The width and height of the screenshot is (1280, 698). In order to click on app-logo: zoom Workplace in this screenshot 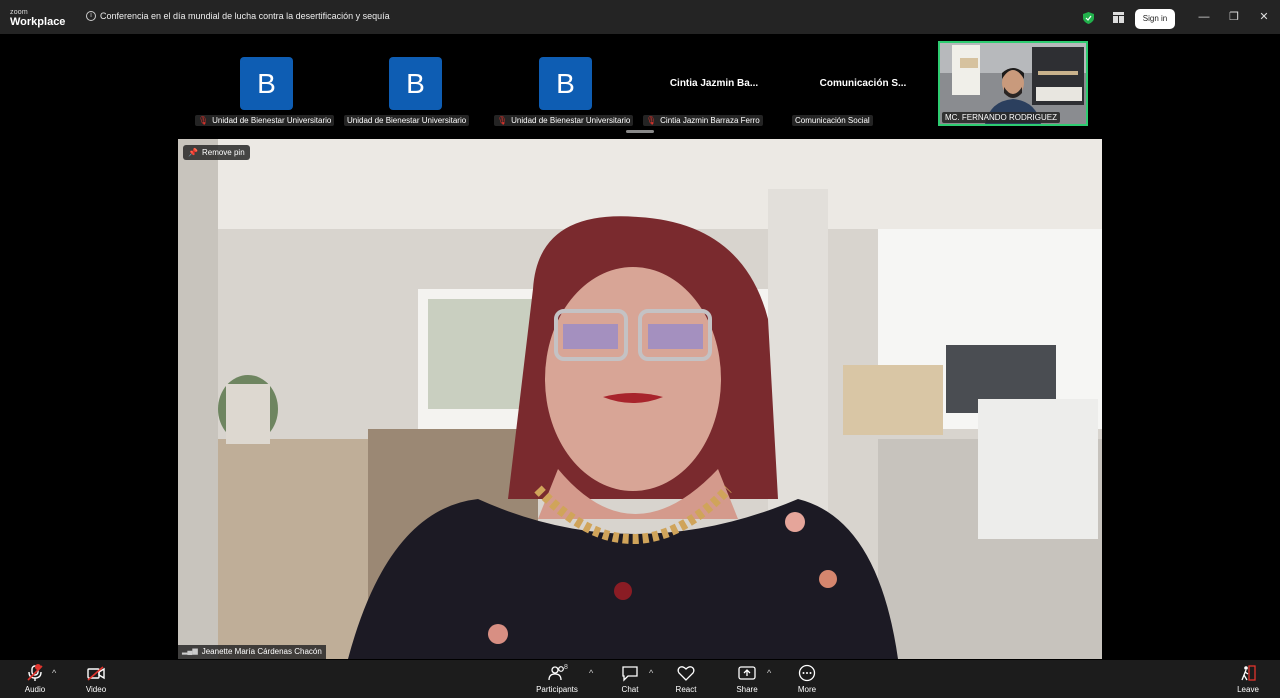, I will do `click(37, 18)`.